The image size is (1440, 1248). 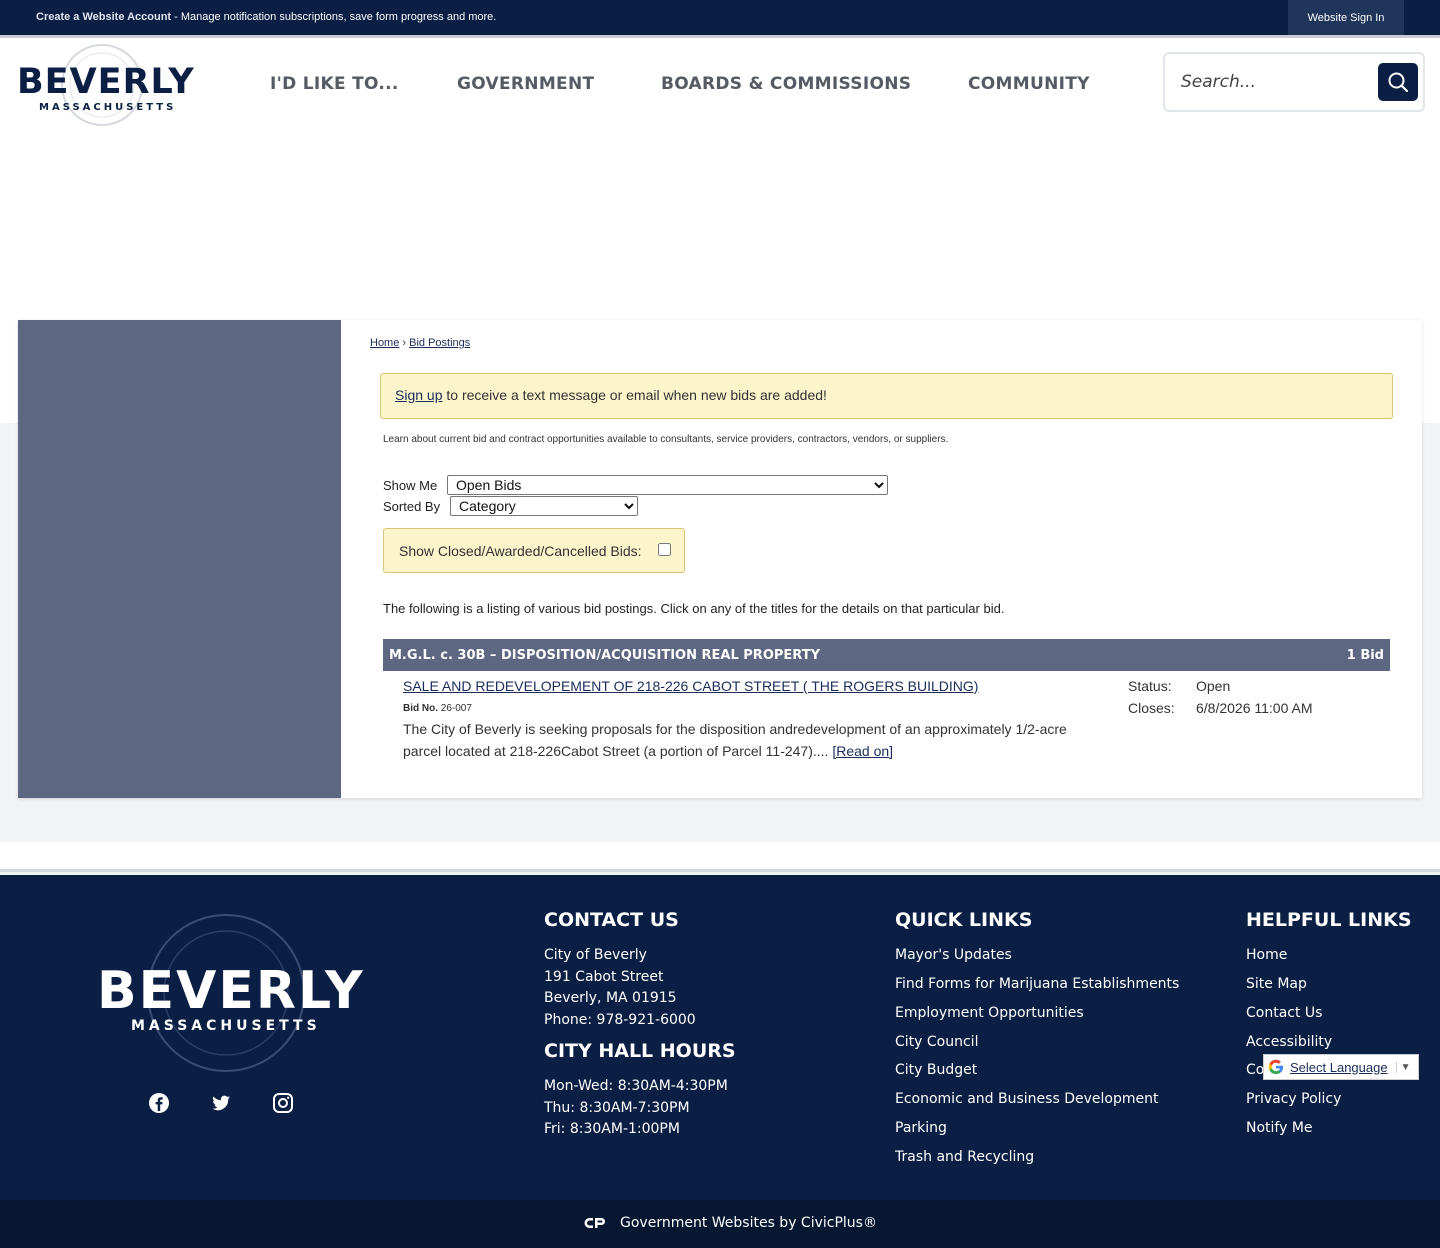 What do you see at coordinates (989, 1013) in the screenshot?
I see `quick-link: Employment Opportunities` at bounding box center [989, 1013].